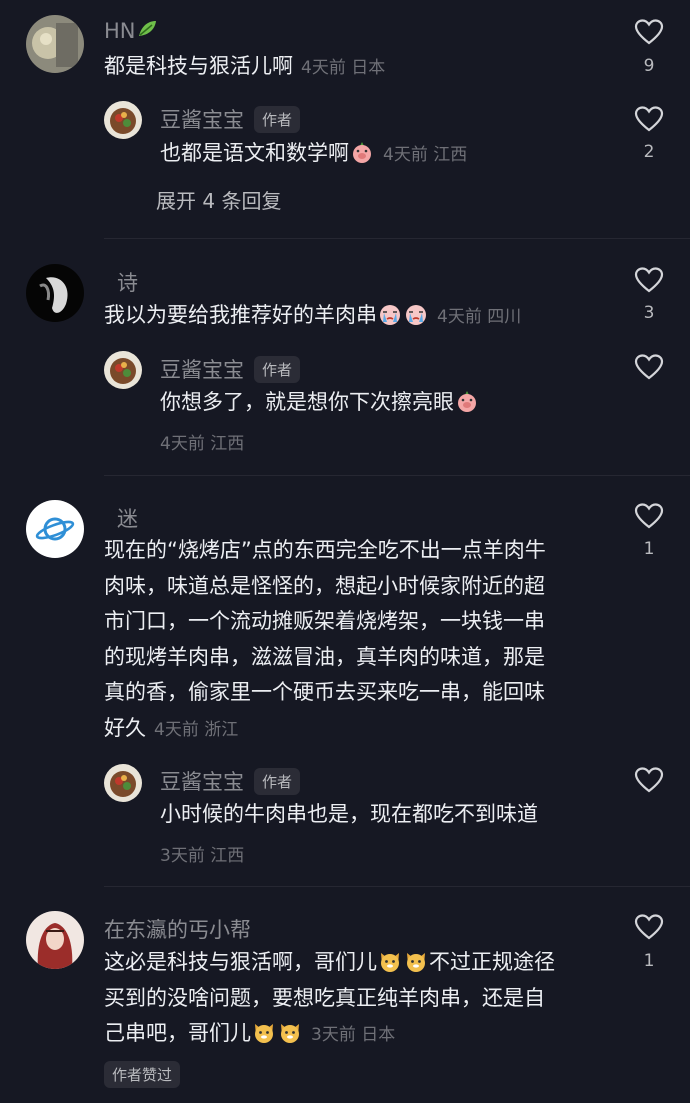 This screenshot has height=1103, width=690. I want to click on comment-text-line: 这必是科技与狠活啊，哥们儿 不过正规途径, so click(329, 961).